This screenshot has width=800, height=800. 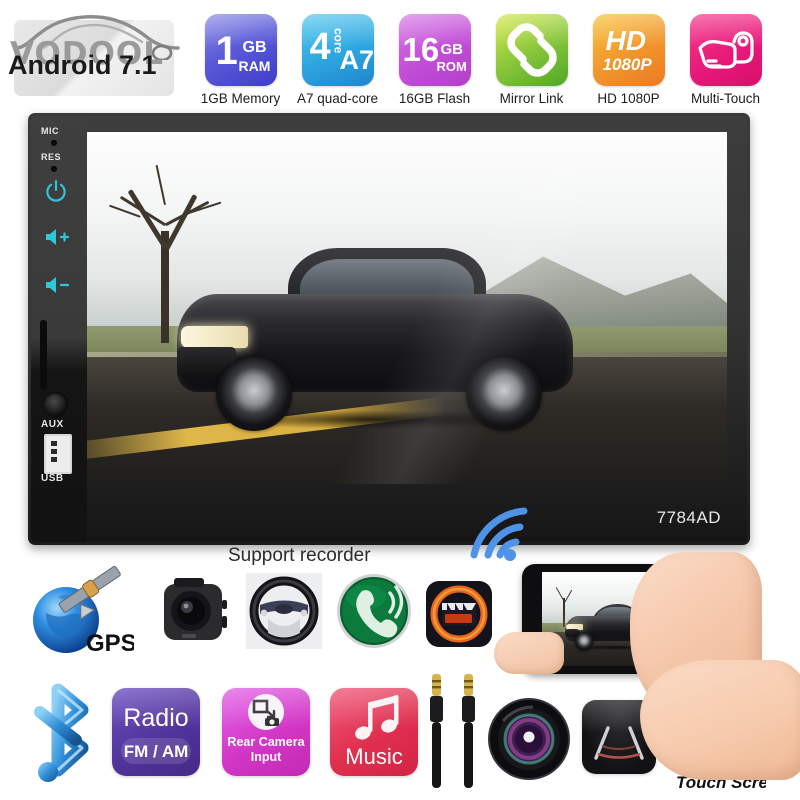 I want to click on badge-mirrorlink-caption: Mirror Link, so click(x=531, y=98).